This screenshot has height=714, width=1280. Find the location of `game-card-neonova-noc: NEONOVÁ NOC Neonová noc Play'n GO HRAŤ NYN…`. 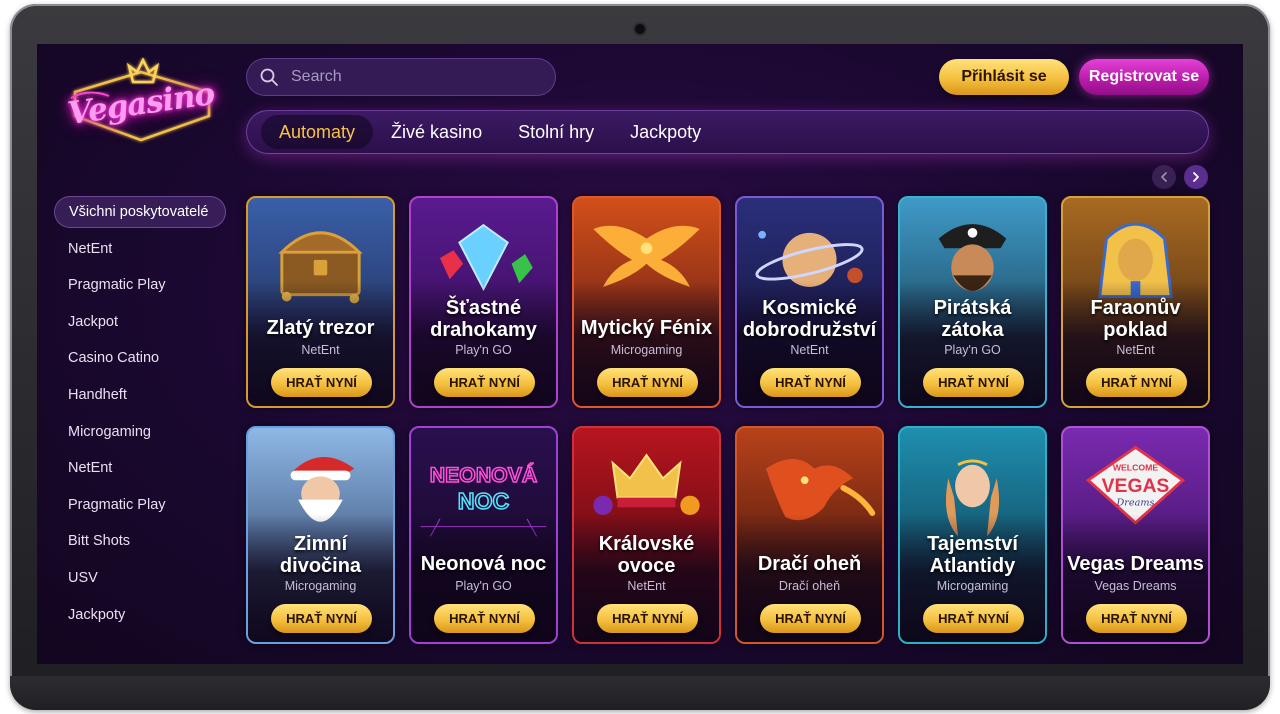

game-card-neonova-noc: NEONOVÁ NOC Neonová noc Play'n GO HRAŤ NYN… is located at coordinates (483, 535).